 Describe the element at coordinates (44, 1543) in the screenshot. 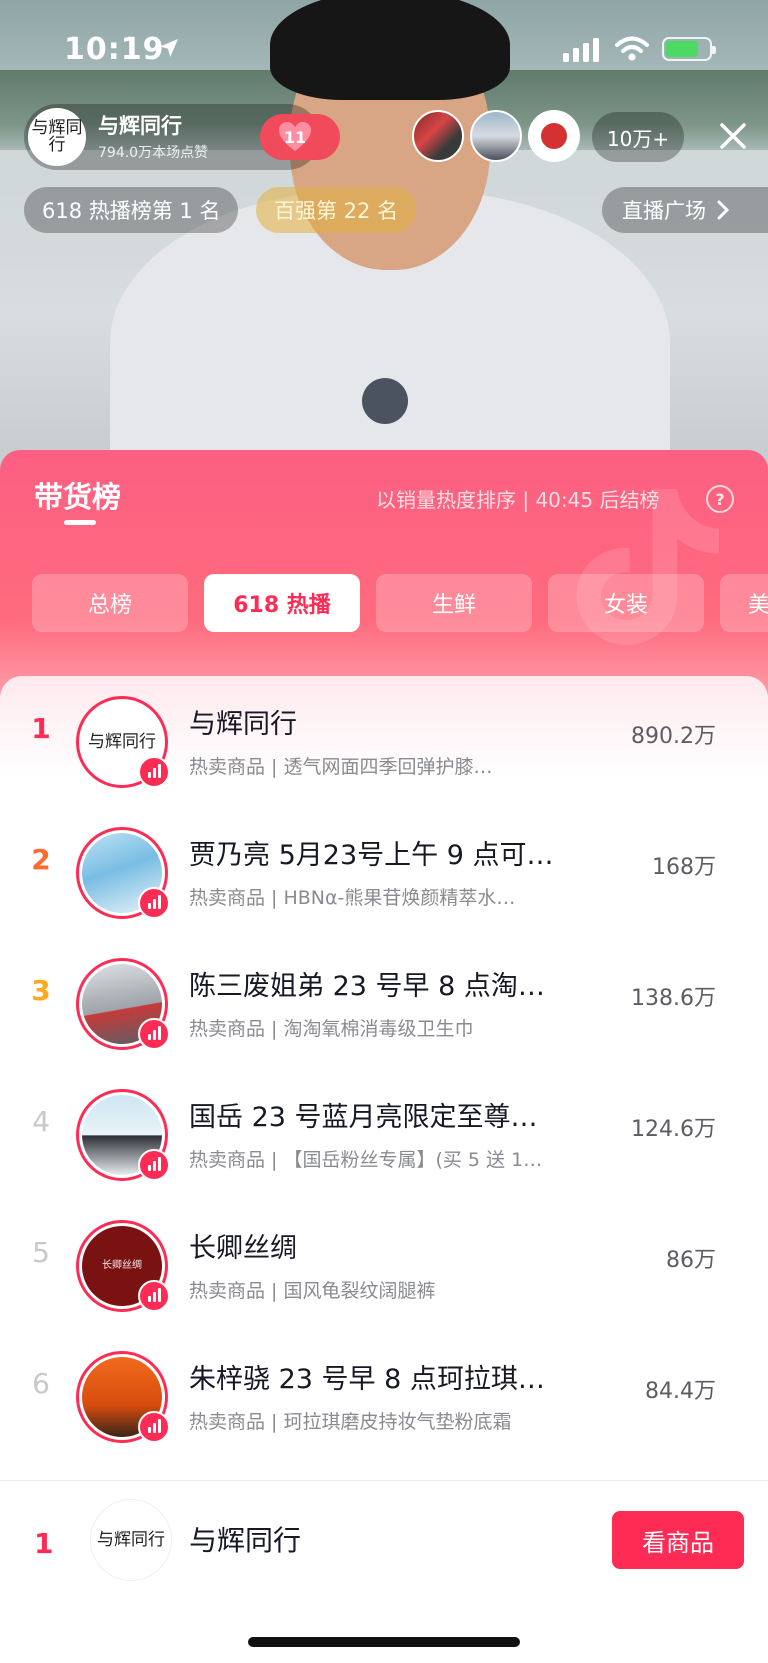

I see `current-rank-number: 1` at that location.